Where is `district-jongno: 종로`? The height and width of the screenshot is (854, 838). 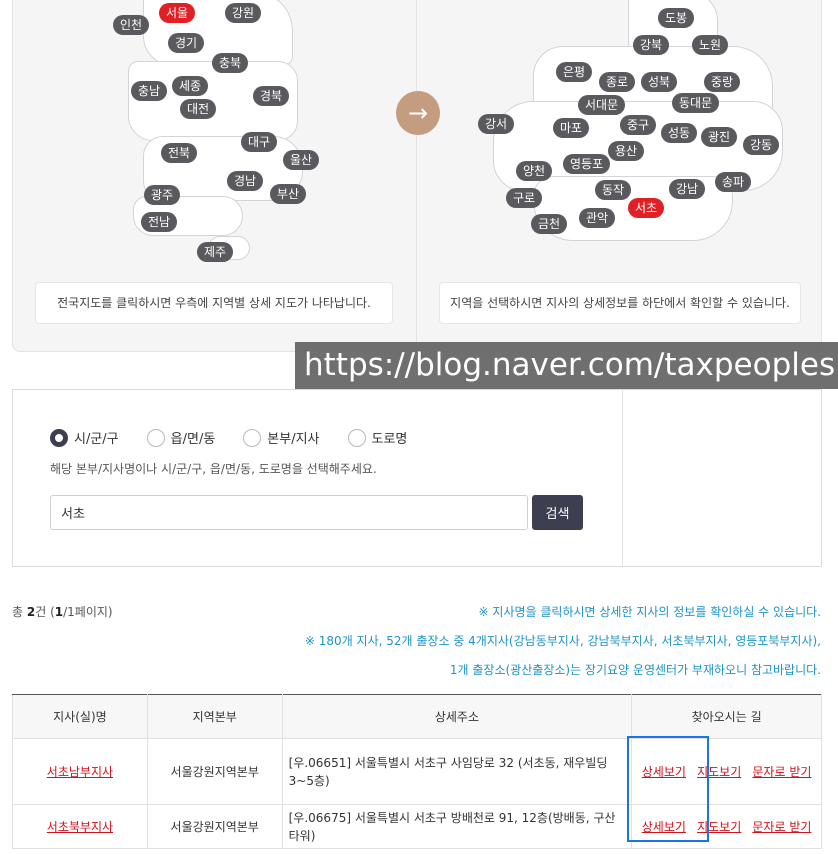
district-jongno: 종로 is located at coordinates (617, 82).